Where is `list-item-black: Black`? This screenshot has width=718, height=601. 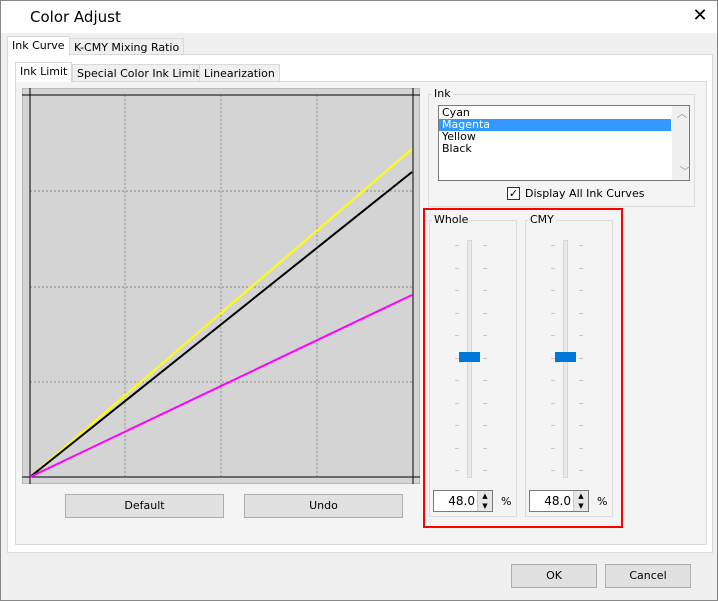 list-item-black: Black is located at coordinates (564, 149).